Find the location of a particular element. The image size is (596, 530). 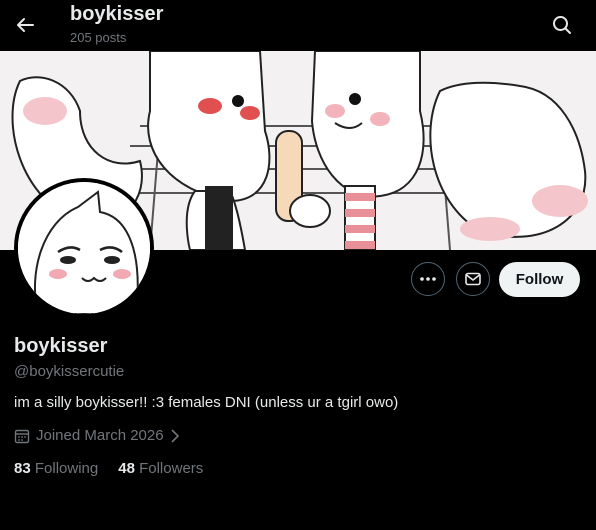

more-button is located at coordinates (428, 279).